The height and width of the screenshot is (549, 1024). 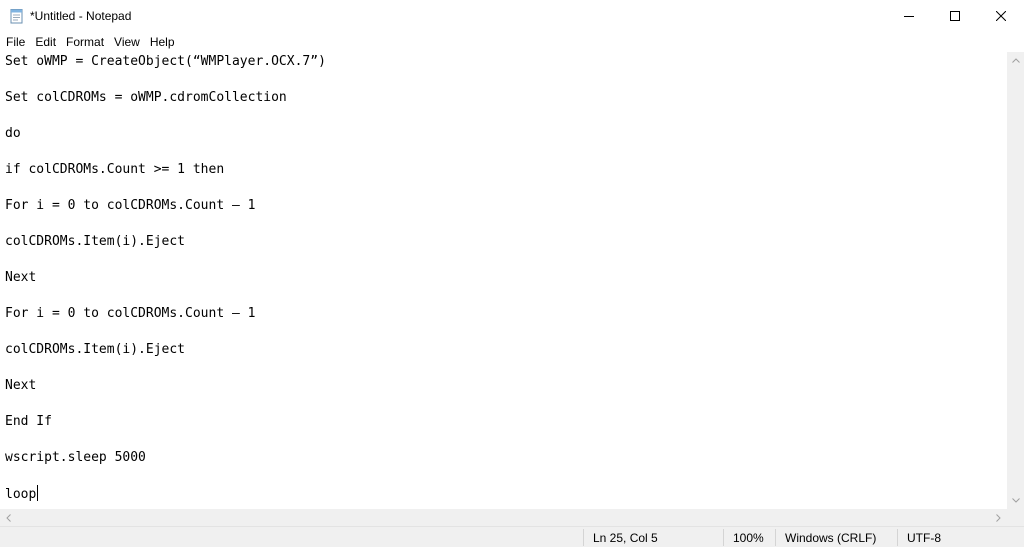 I want to click on vertical-scrollbar, so click(x=1015, y=280).